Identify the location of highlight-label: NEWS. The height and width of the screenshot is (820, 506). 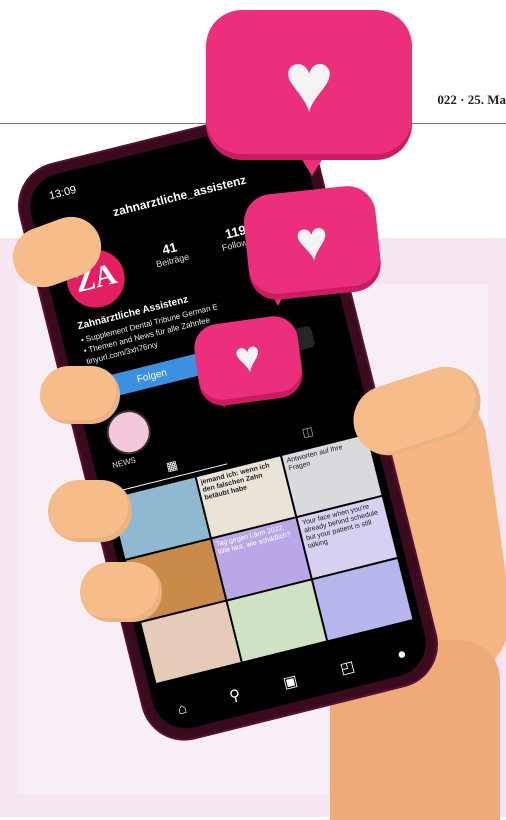
(124, 463).